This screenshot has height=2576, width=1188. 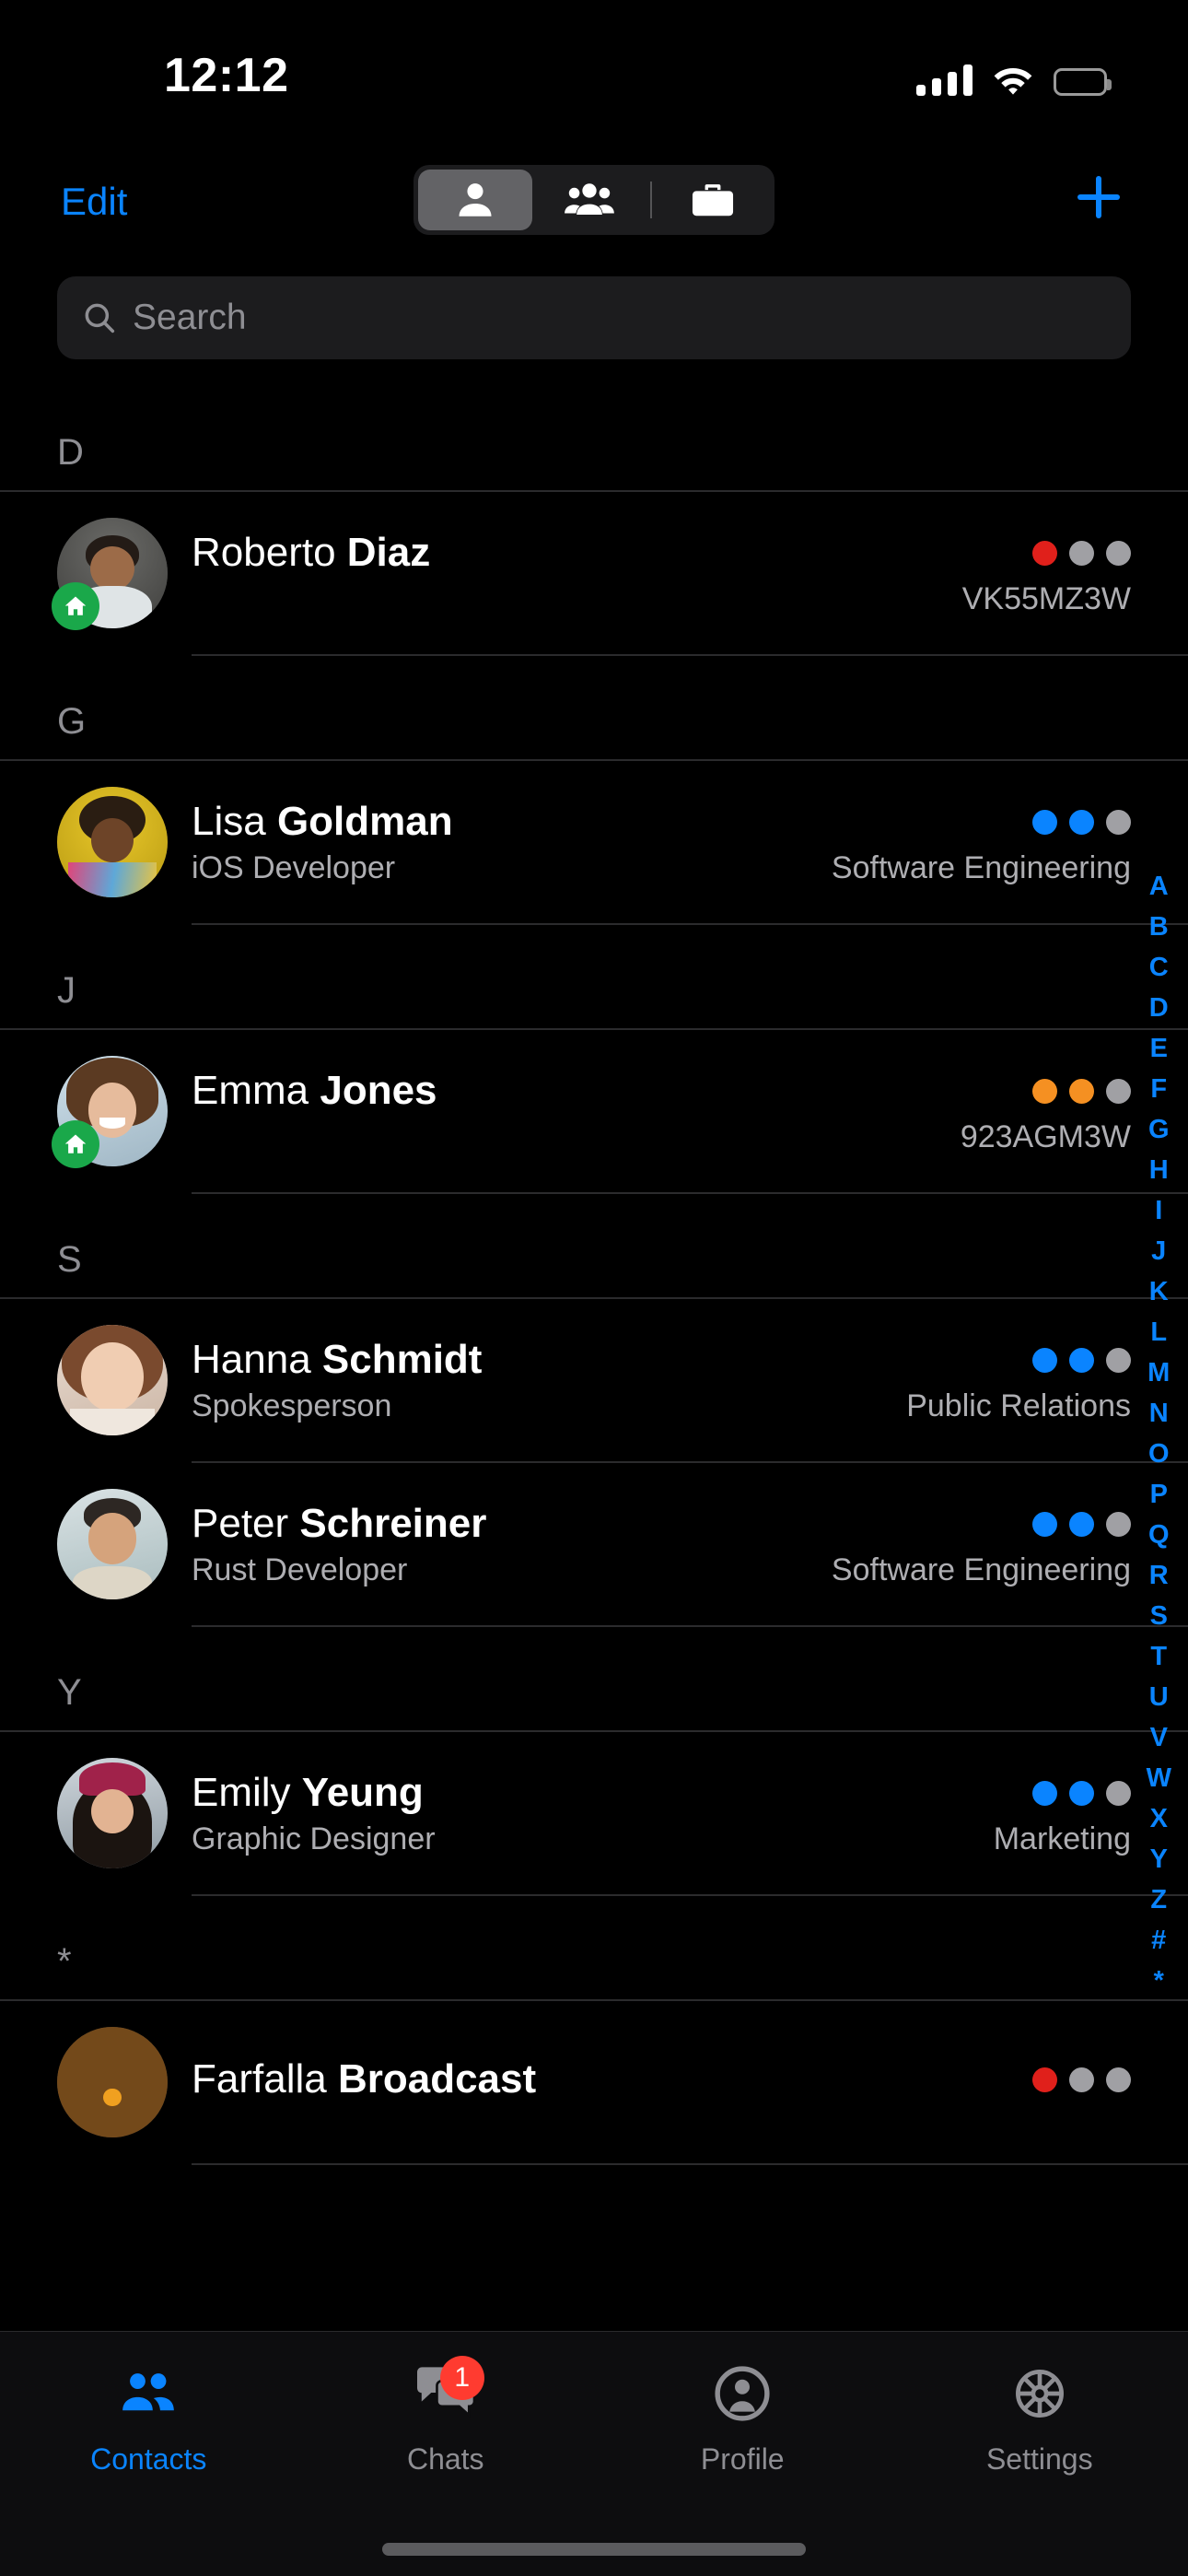 What do you see at coordinates (1013, 81) in the screenshot?
I see `wifi-icon` at bounding box center [1013, 81].